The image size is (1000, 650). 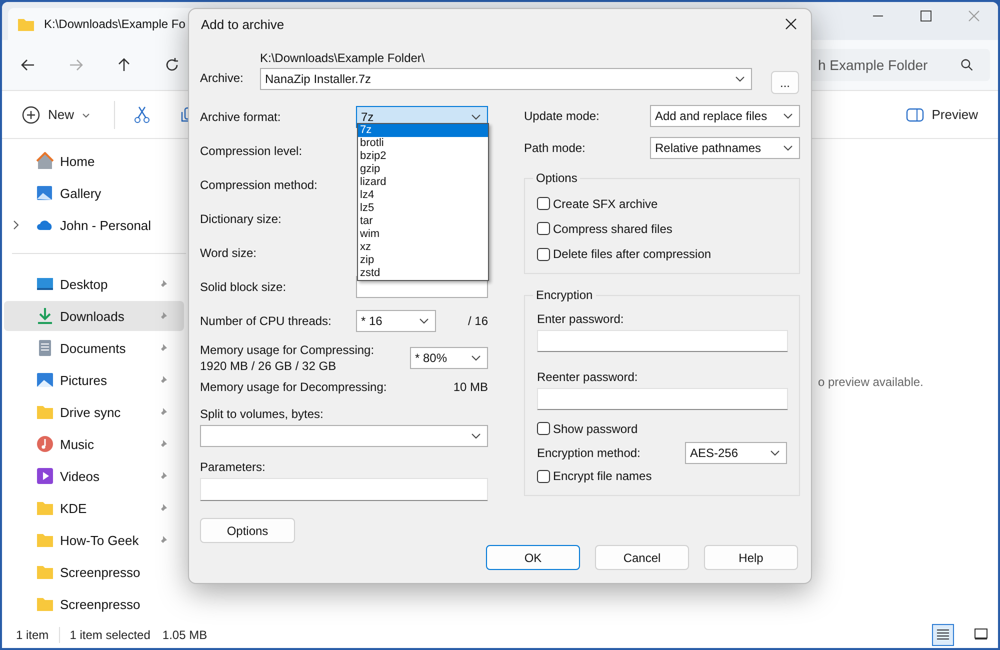 What do you see at coordinates (344, 489) in the screenshot?
I see `parameters-field` at bounding box center [344, 489].